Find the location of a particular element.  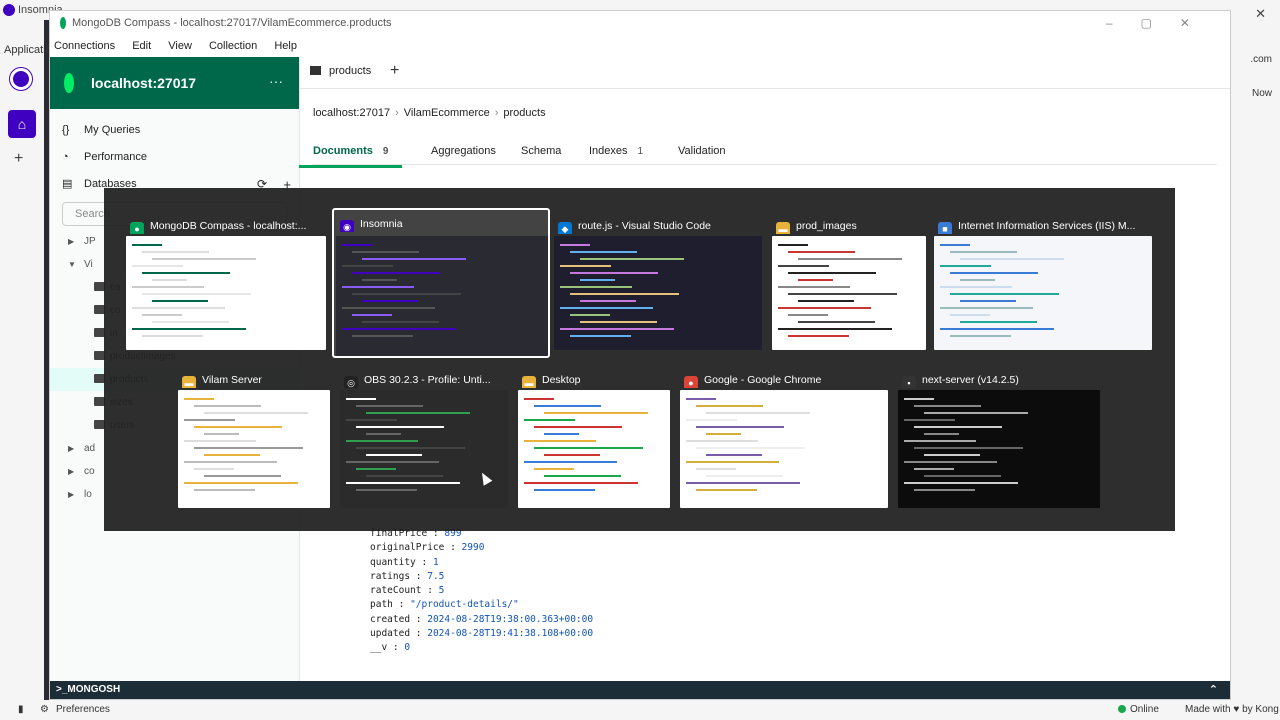

plus-icon: + is located at coordinates (18, 159).